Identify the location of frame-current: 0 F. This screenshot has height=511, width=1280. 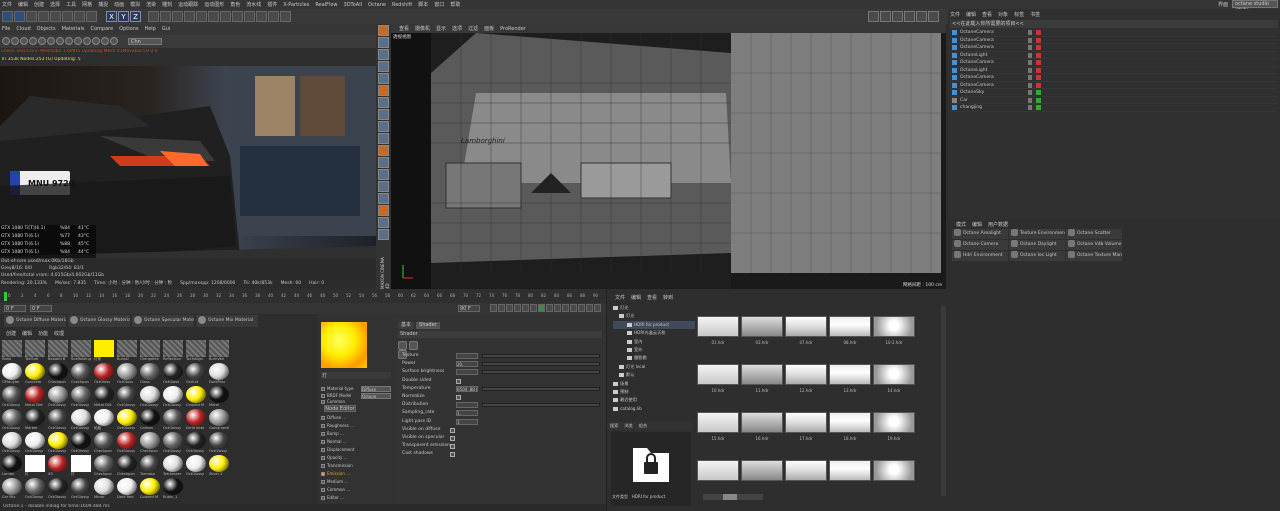
(15, 308).